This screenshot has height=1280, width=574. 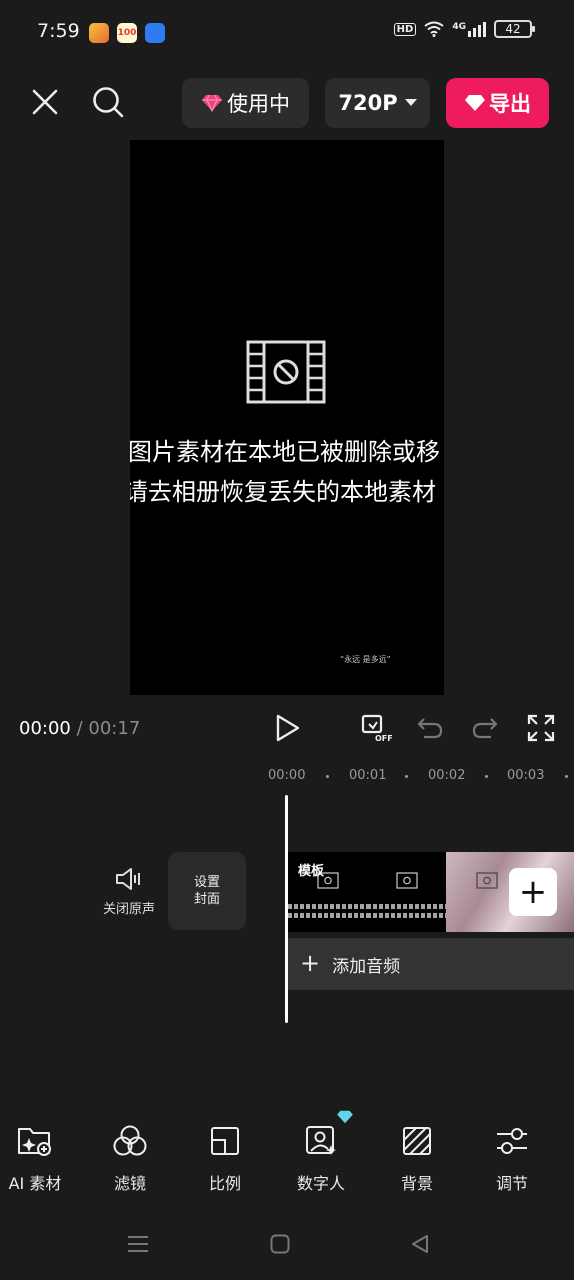 What do you see at coordinates (416, 1183) in the screenshot?
I see `tool-label: 背景` at bounding box center [416, 1183].